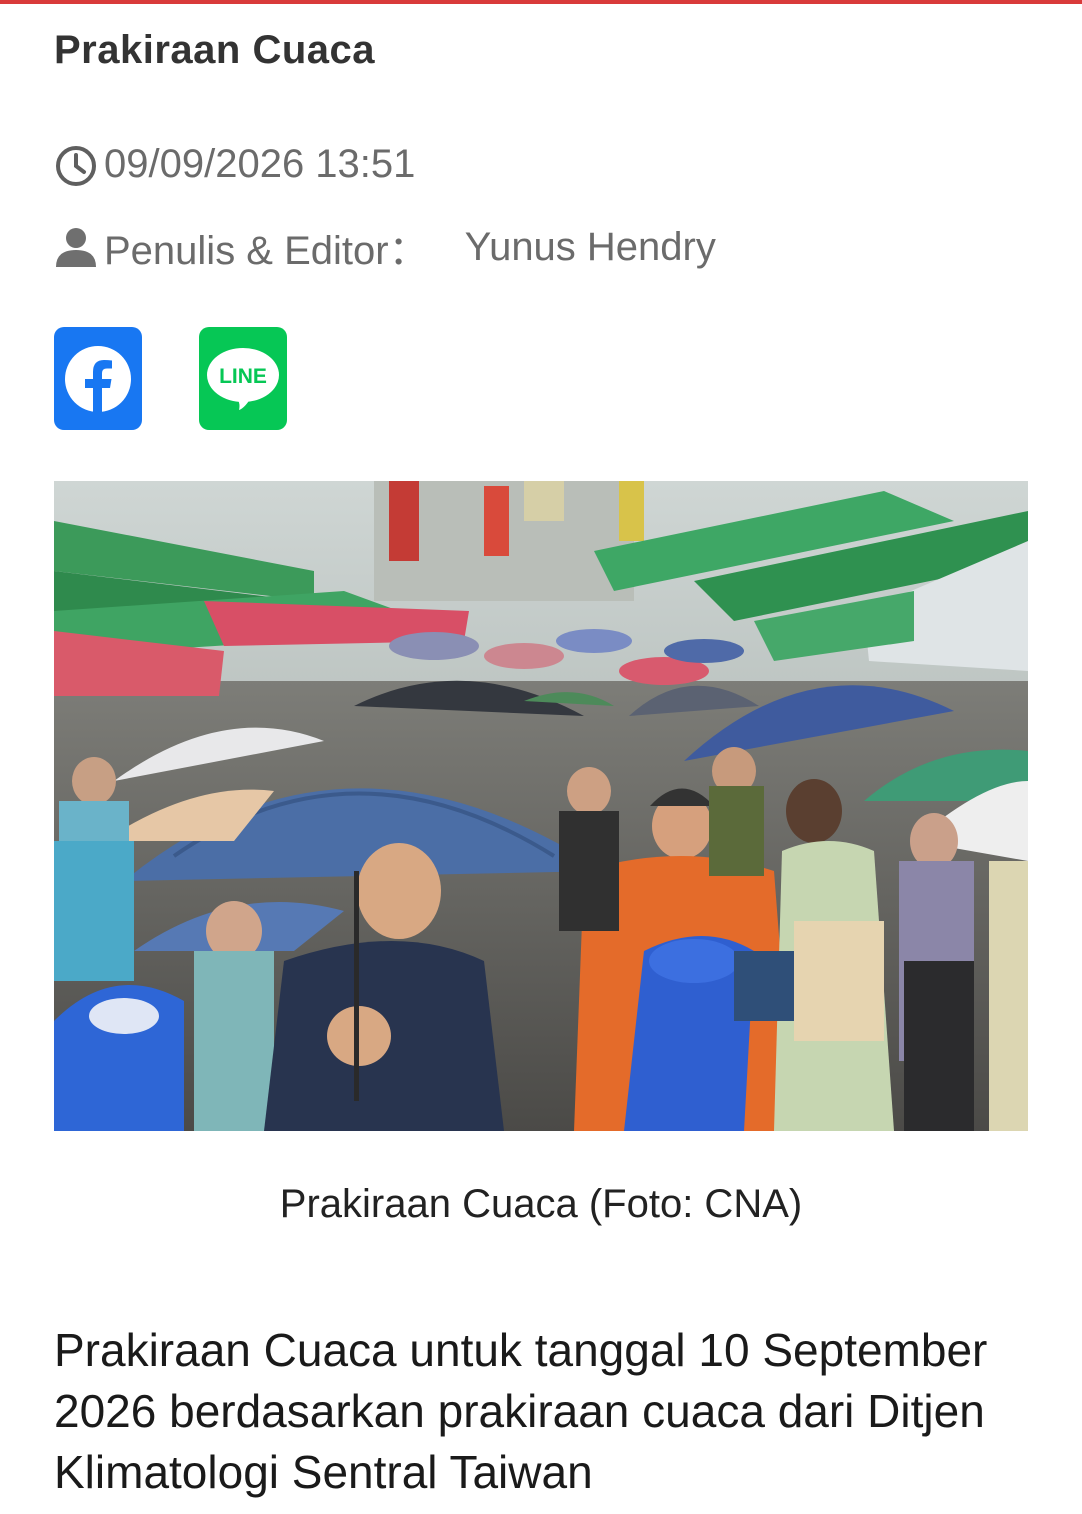 This screenshot has height=1514, width=1082. Describe the element at coordinates (590, 247) in the screenshot. I see `author-name: Yunus Hendry` at that location.